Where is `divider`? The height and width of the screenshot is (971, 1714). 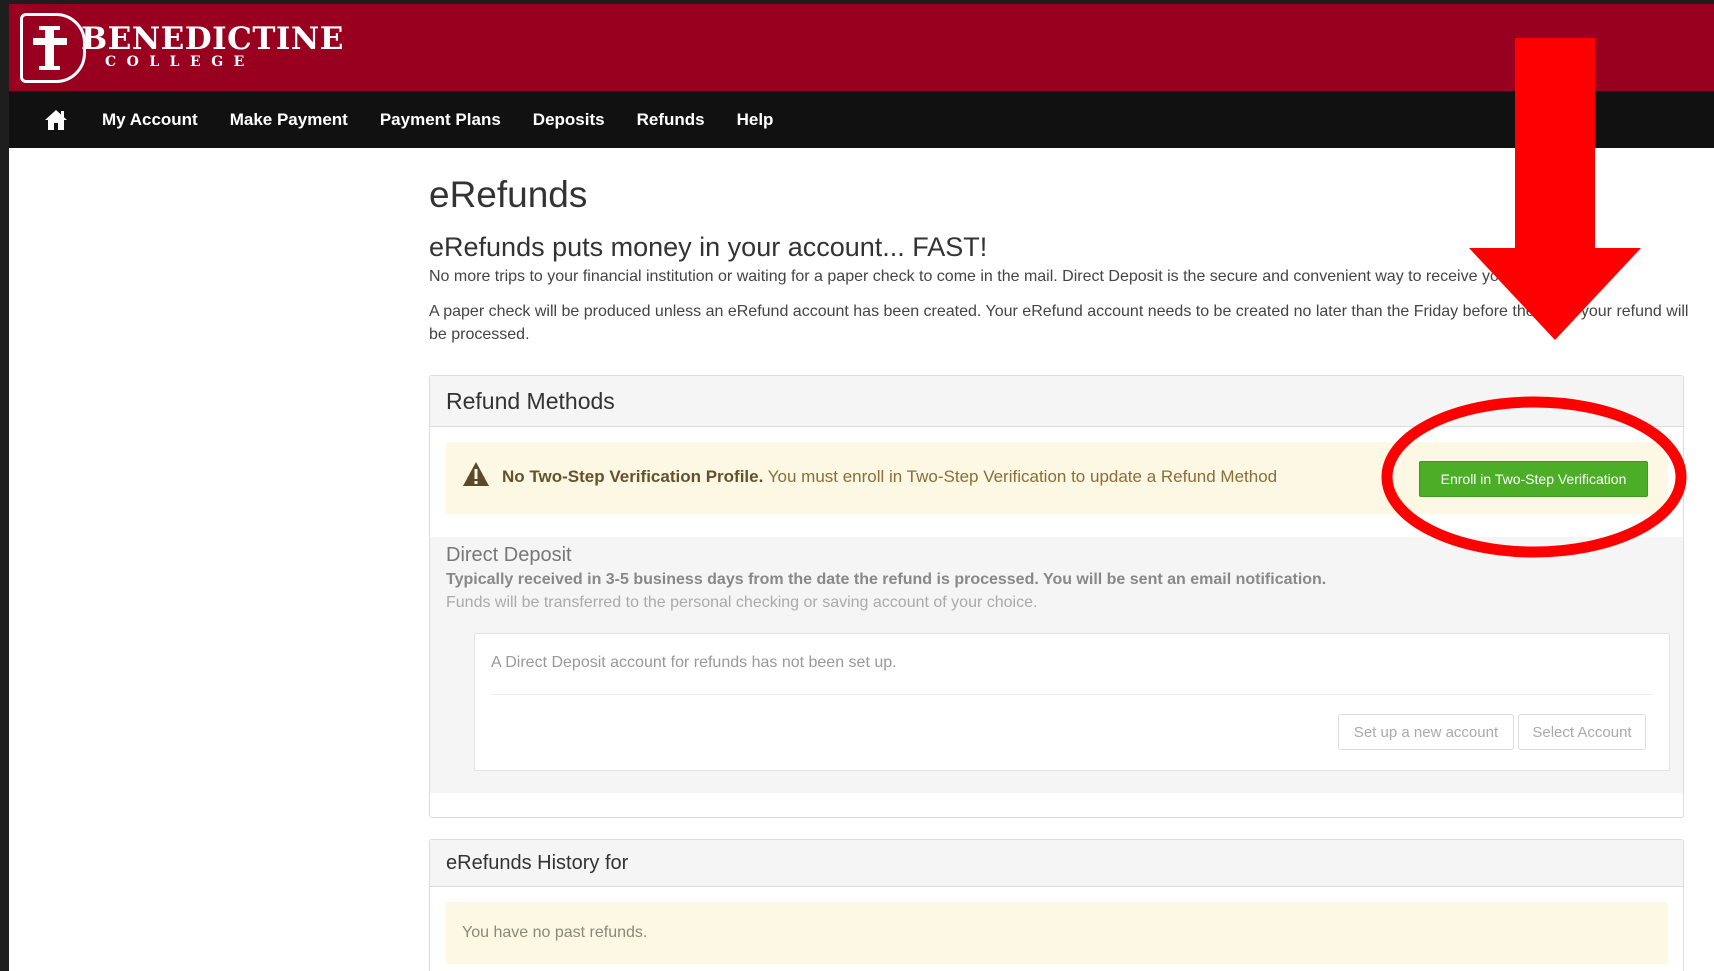
divider is located at coordinates (1072, 694).